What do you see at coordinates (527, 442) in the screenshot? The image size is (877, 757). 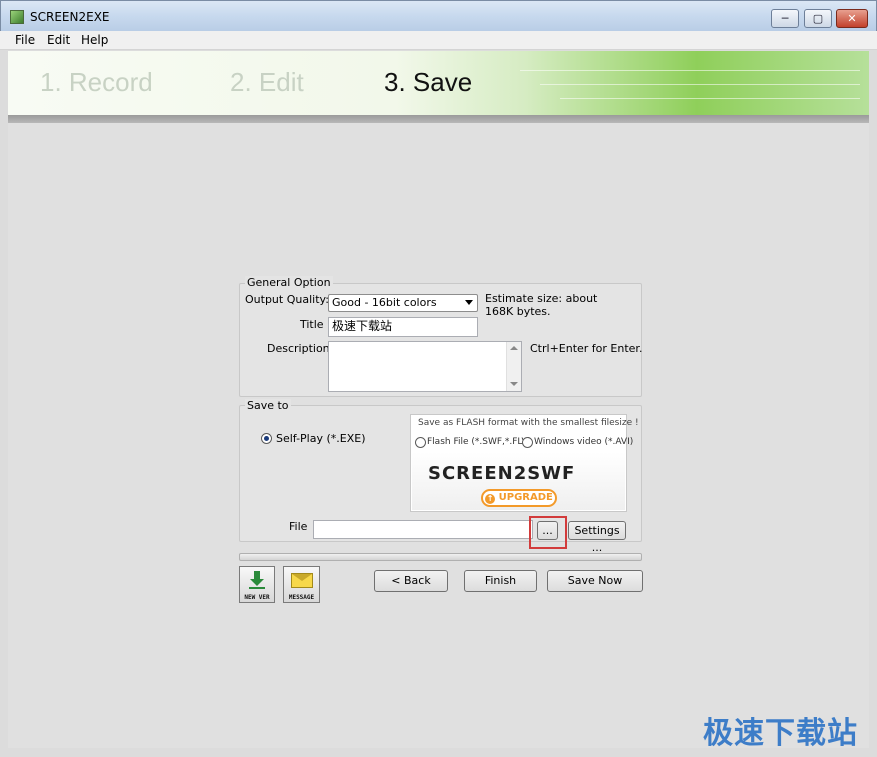 I see `windows-video-radio` at bounding box center [527, 442].